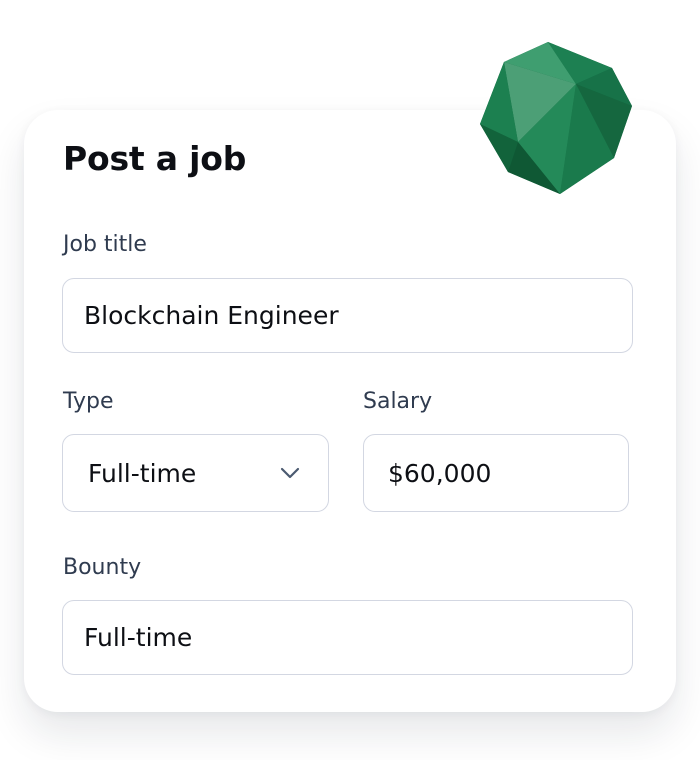 Image resolution: width=700 pixels, height=760 pixels. I want to click on icosahedron-gem-icon, so click(556, 118).